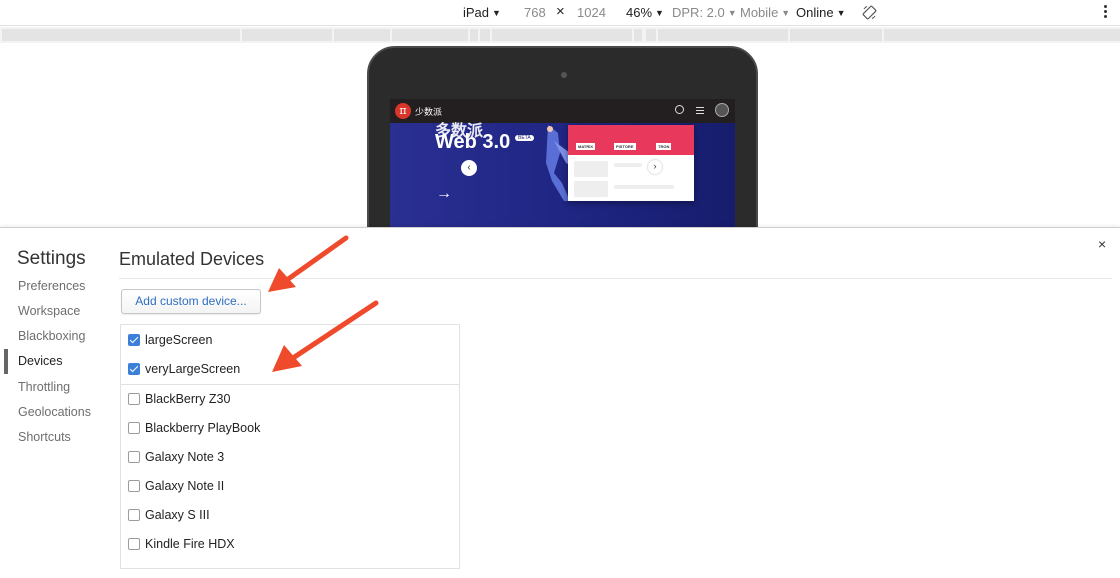 The width and height of the screenshot is (1120, 578). I want to click on section-divider, so click(615, 278).